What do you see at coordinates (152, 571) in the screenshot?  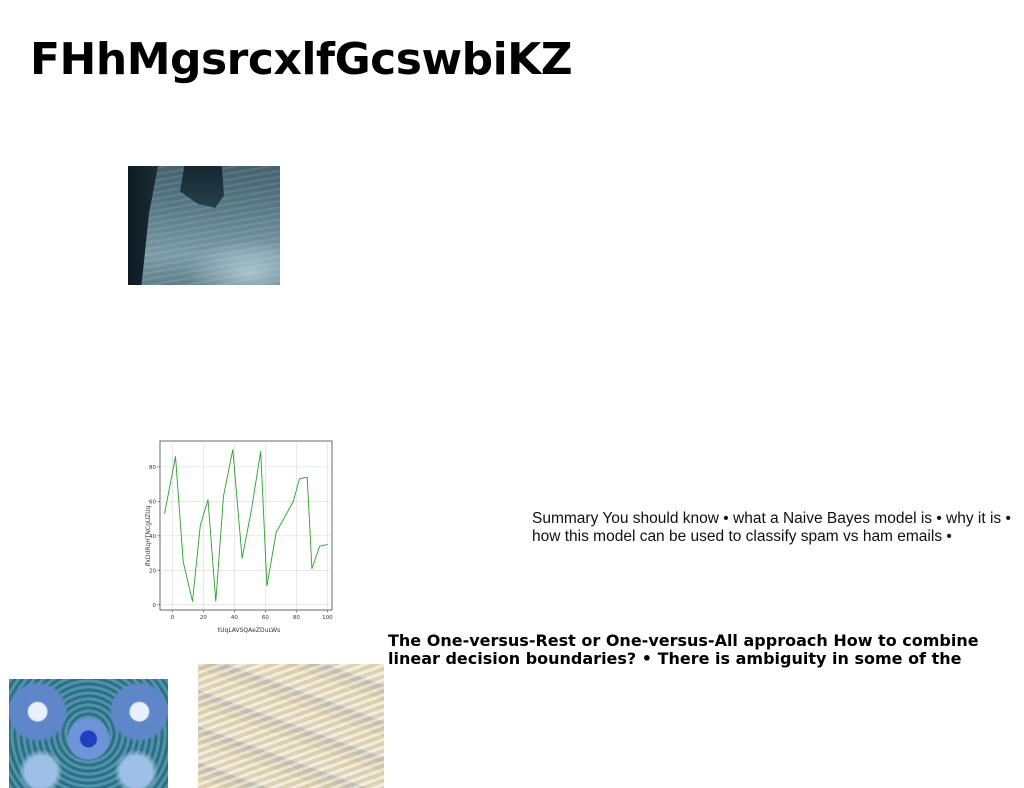 I see `y-tick-label: 20` at bounding box center [152, 571].